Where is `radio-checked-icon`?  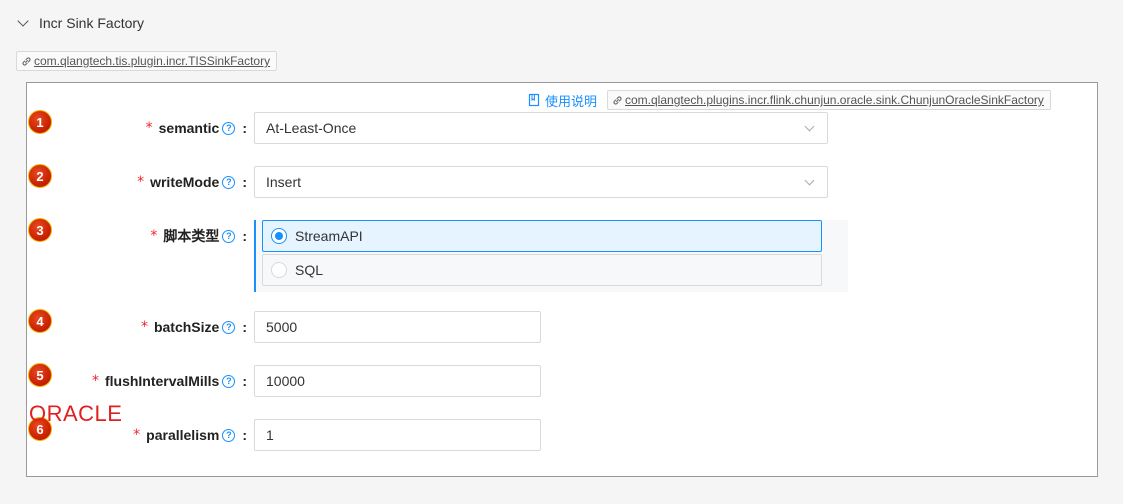
radio-checked-icon is located at coordinates (279, 236).